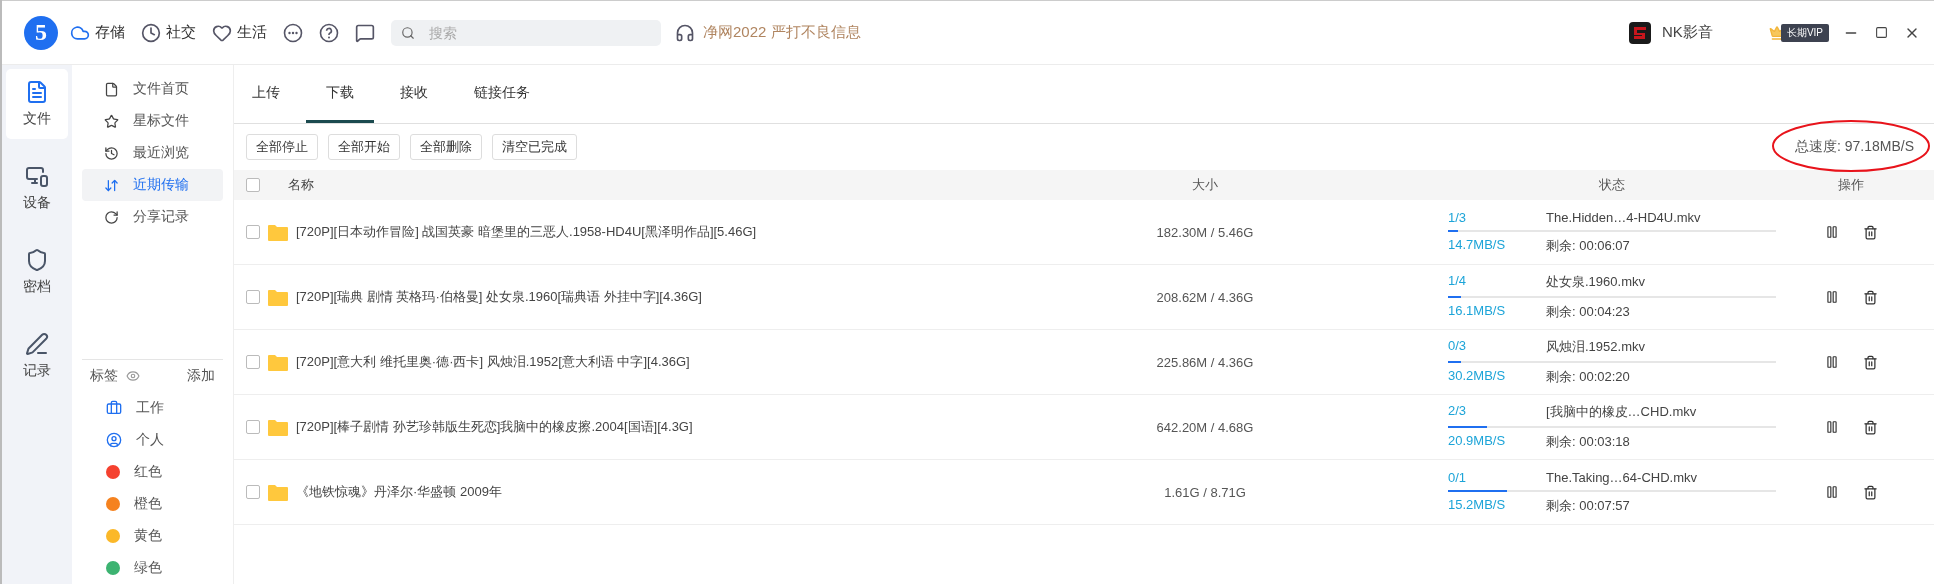 Image resolution: width=1934 pixels, height=584 pixels. I want to click on parts-count: 0/3, so click(1458, 346).